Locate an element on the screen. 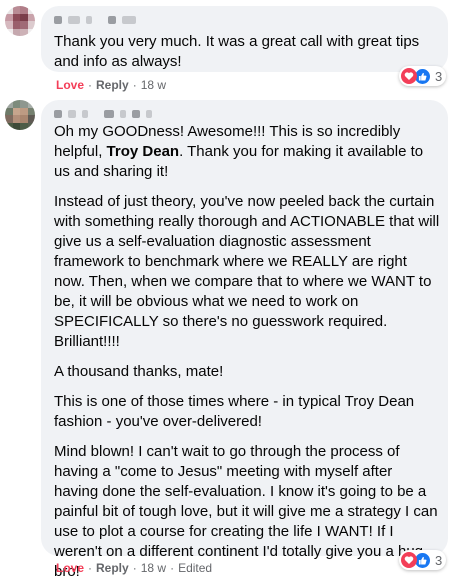  comment-actions: Love · Reply · 18 w · Edited is located at coordinates (134, 568).